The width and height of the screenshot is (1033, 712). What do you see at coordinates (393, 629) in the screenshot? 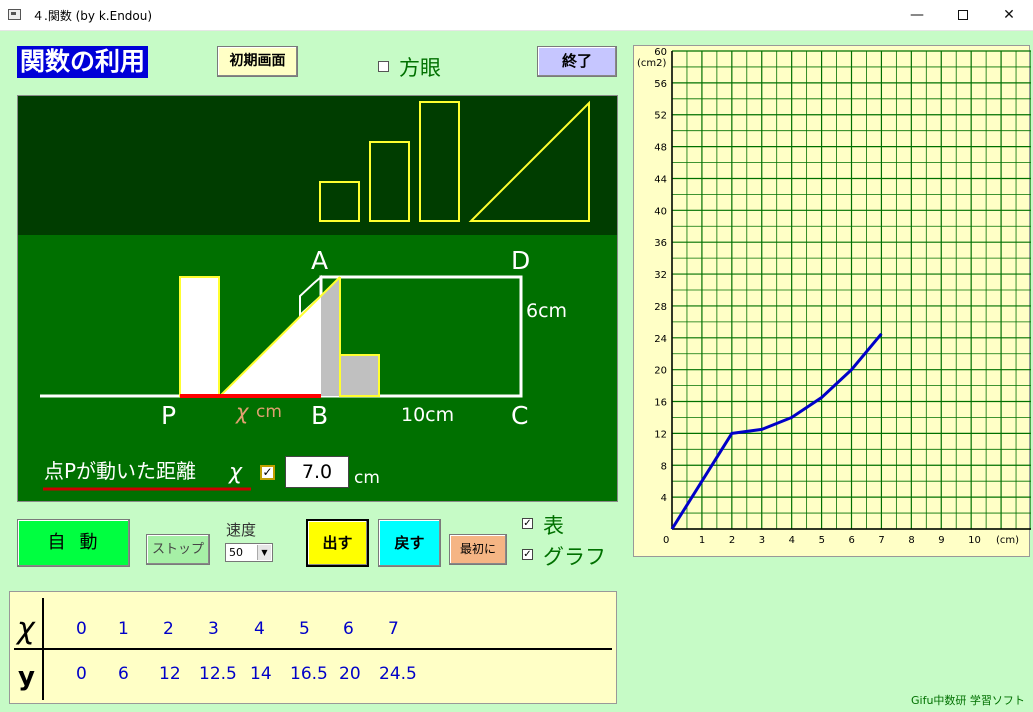
I see `table-x-cell: 7` at bounding box center [393, 629].